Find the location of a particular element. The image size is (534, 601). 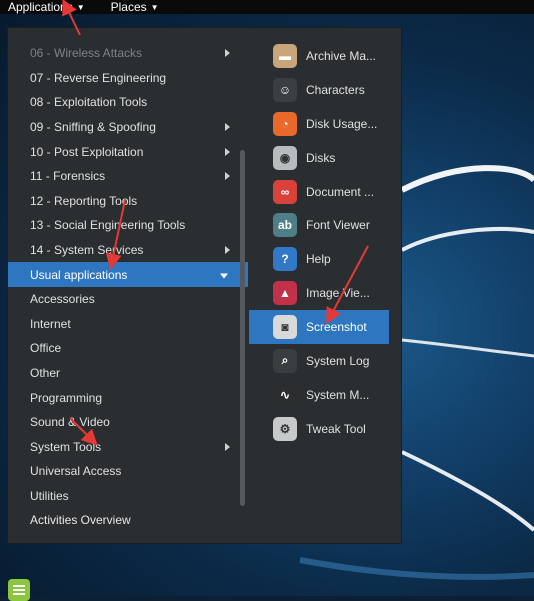

activities-overview-label: Activities Overview is located at coordinates (80, 520).